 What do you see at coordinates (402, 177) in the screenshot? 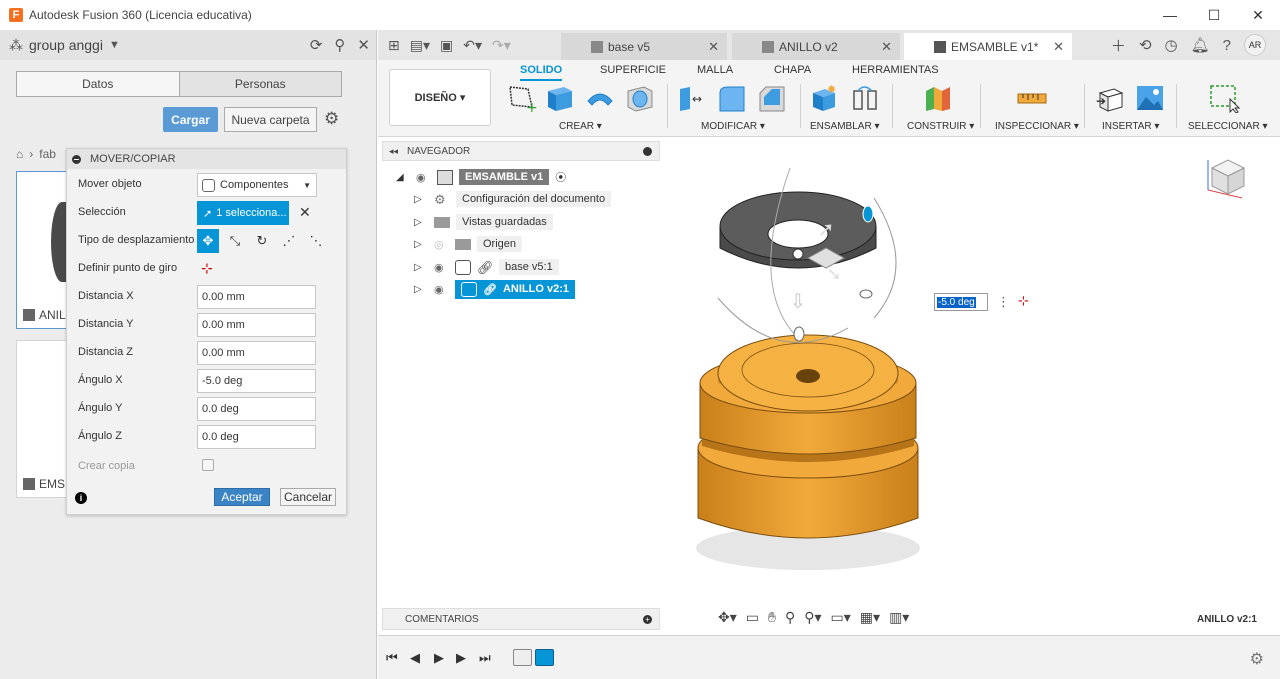
I see `collapse-icon: ◢` at bounding box center [402, 177].